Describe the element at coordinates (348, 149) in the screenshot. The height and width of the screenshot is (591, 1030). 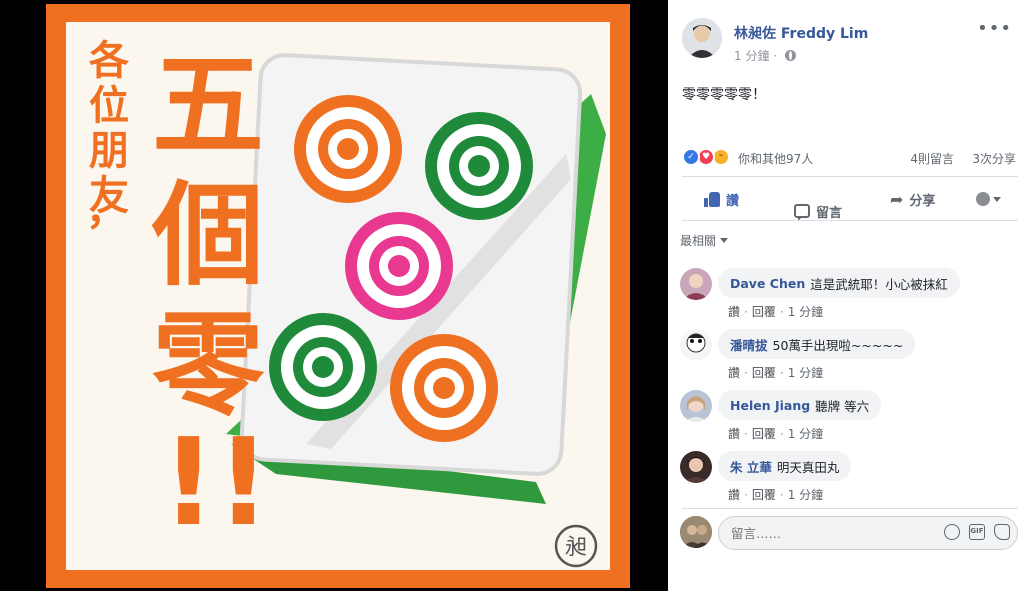
I see `circle-orange-top-left` at that location.